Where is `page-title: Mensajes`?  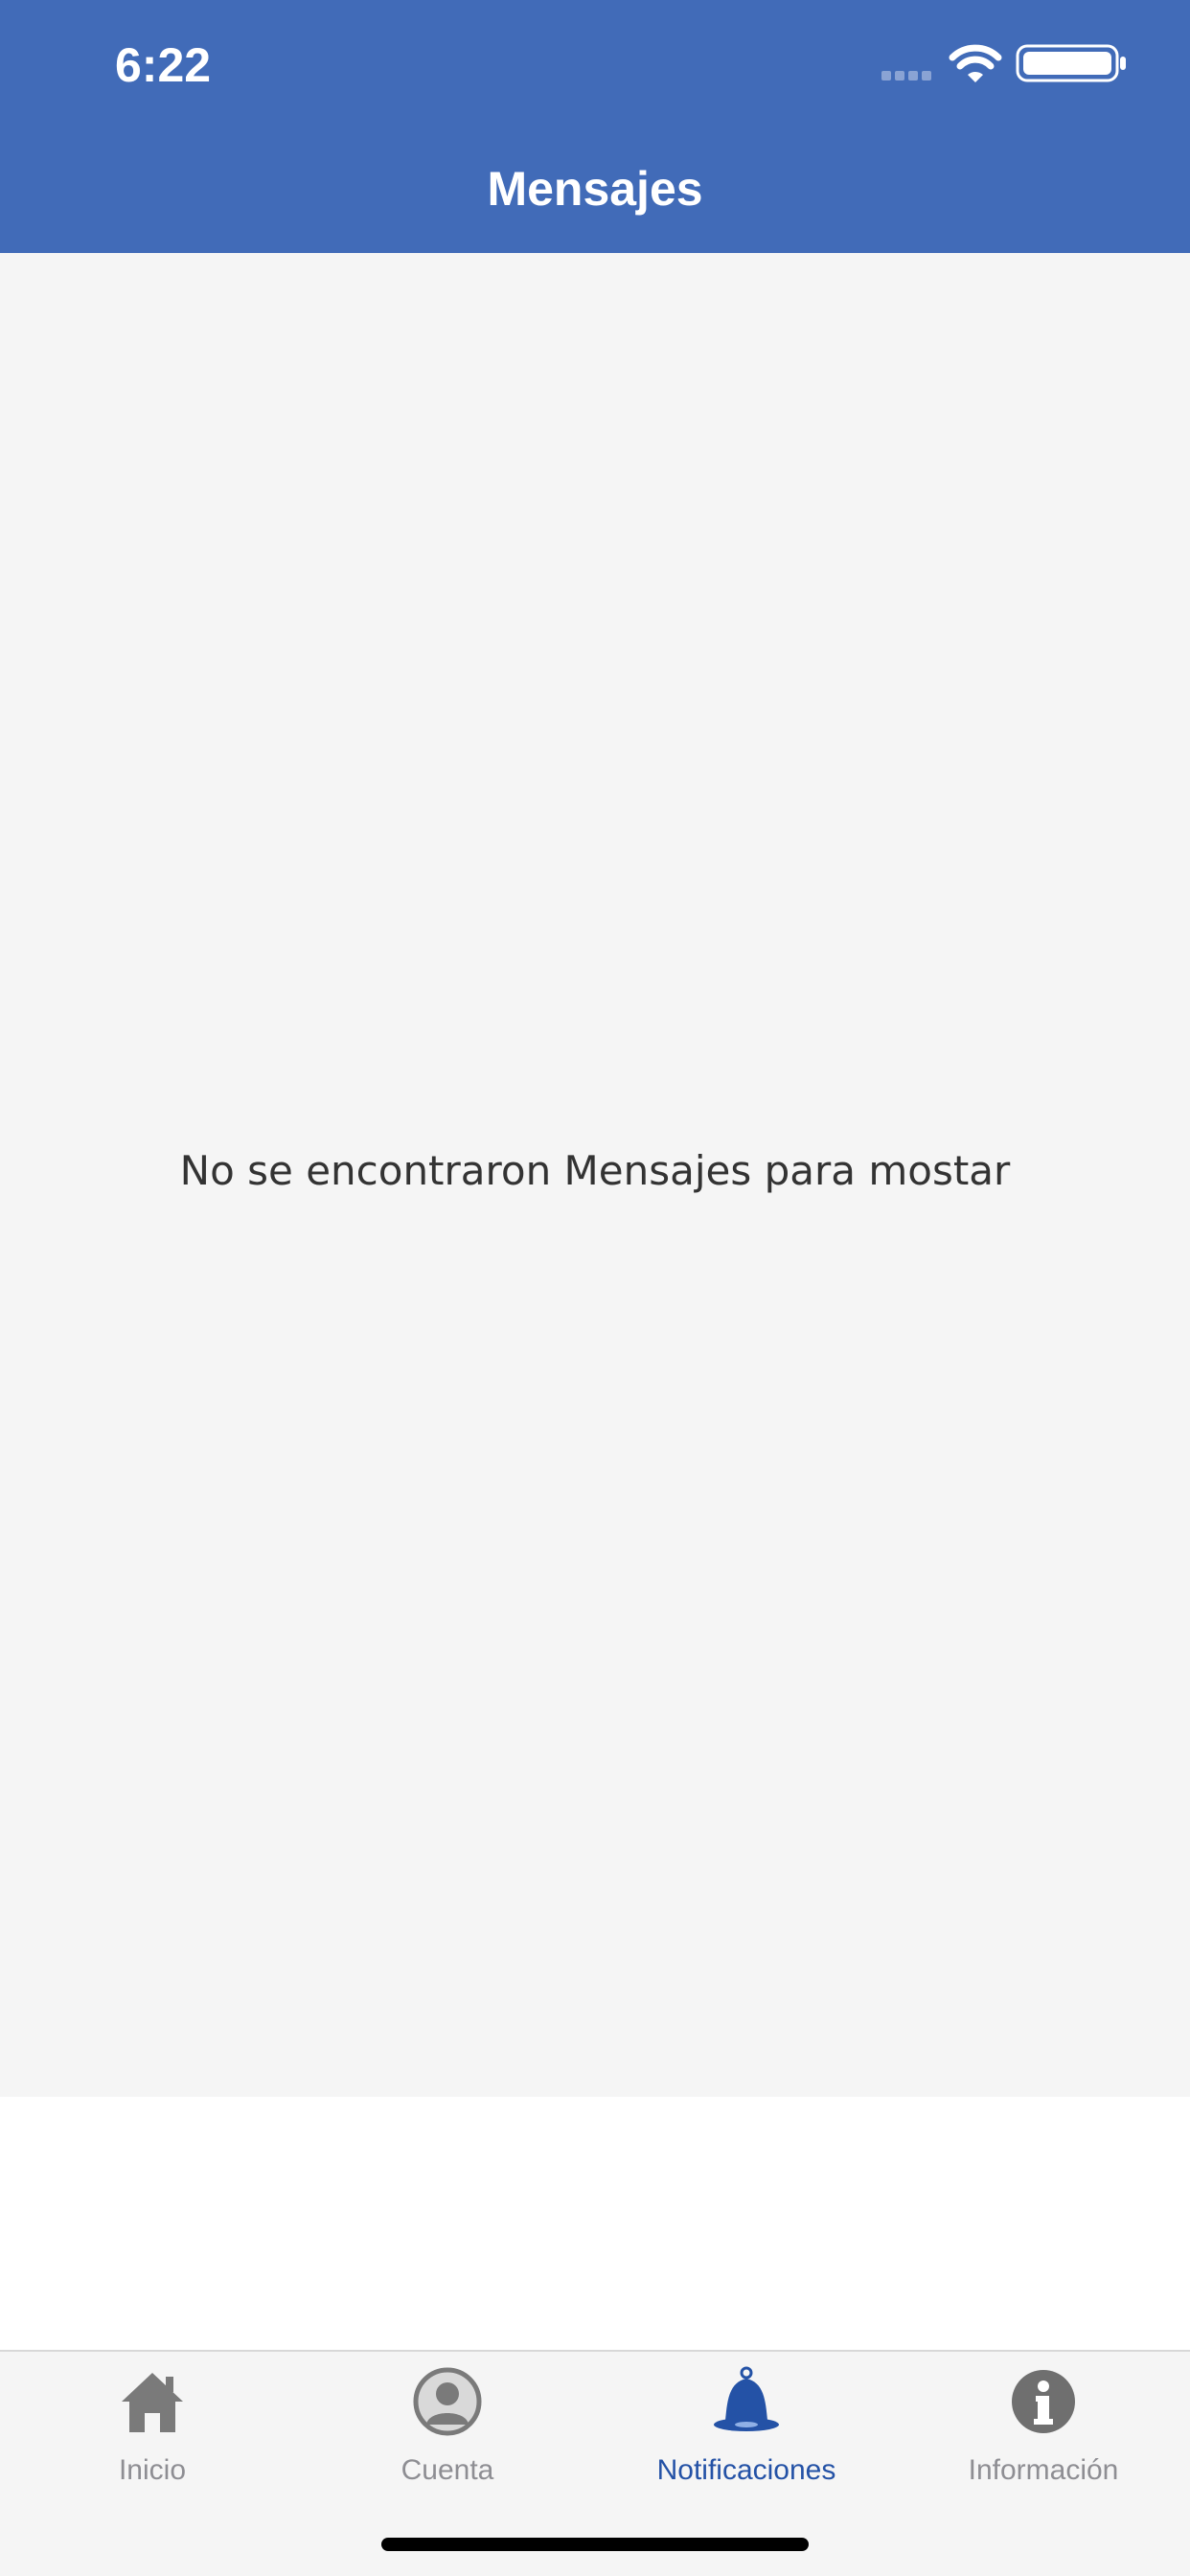
page-title: Mensajes is located at coordinates (595, 189).